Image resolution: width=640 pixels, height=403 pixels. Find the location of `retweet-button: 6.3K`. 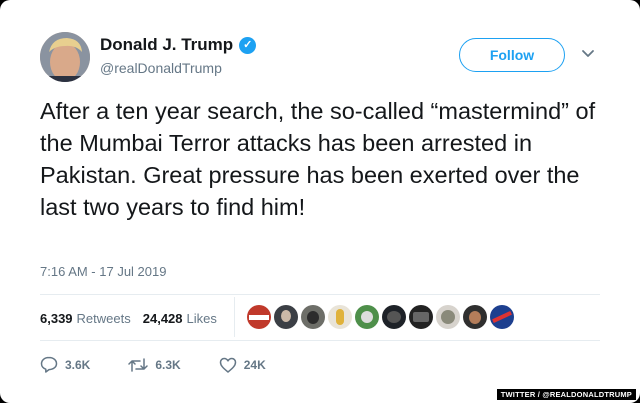

retweet-button: 6.3K is located at coordinates (154, 365).